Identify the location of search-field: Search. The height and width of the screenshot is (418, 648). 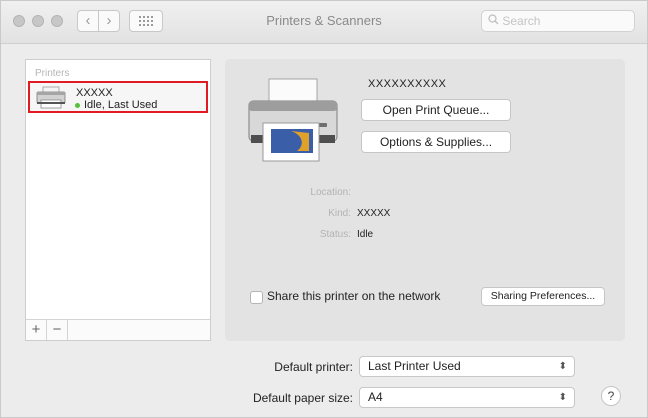
(558, 21).